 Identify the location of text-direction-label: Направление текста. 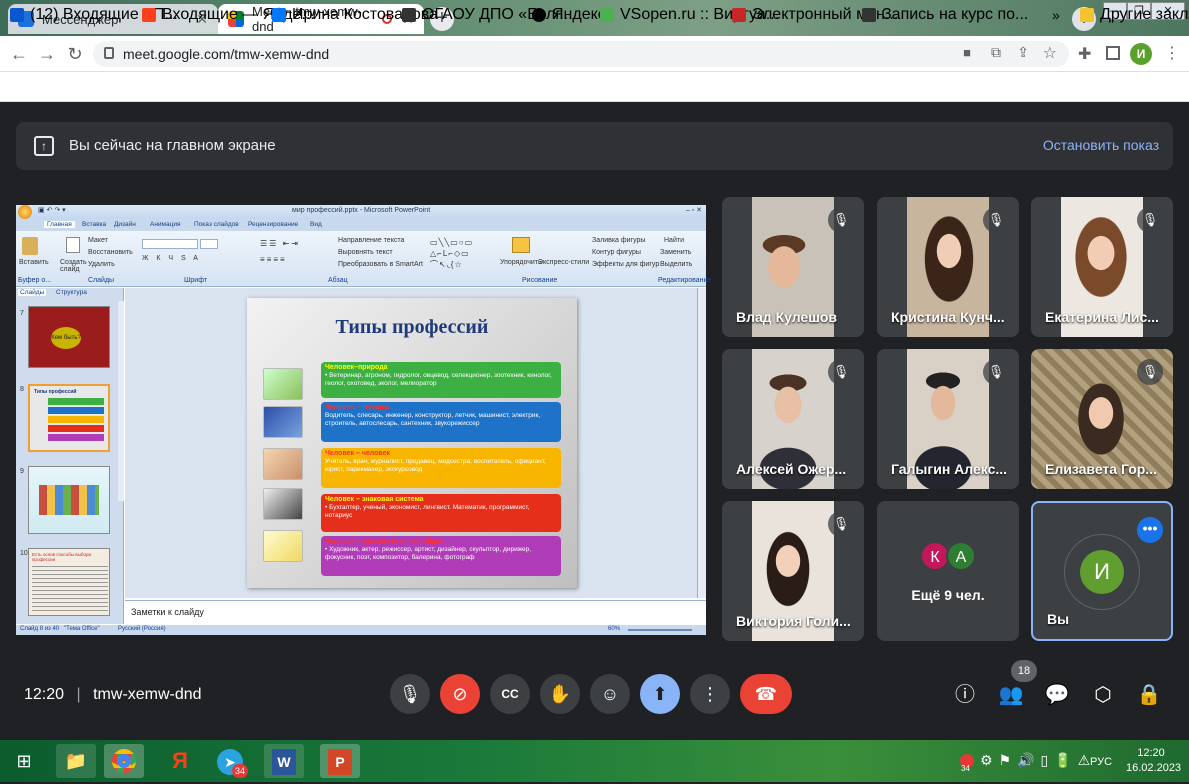
(371, 240).